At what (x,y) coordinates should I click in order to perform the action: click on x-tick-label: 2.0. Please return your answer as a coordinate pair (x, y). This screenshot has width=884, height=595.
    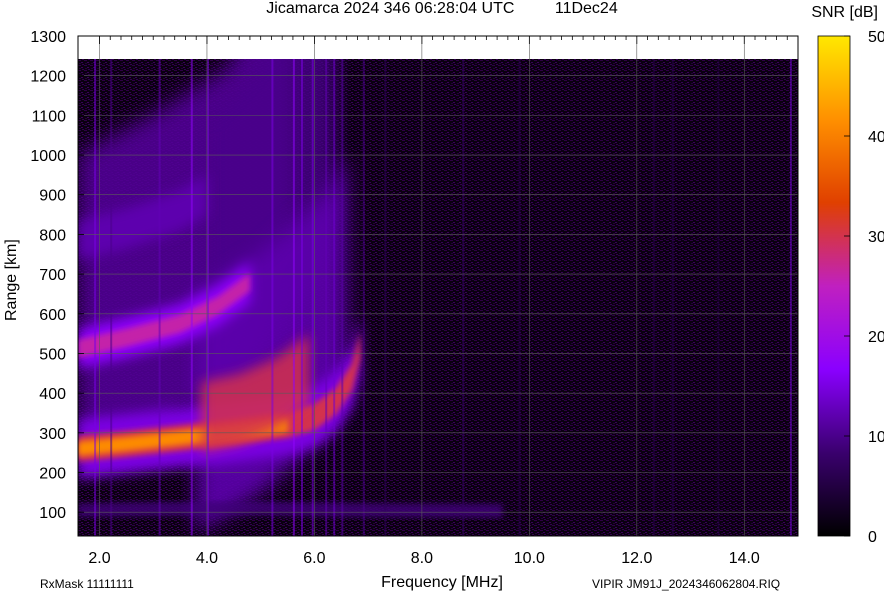
    Looking at the image, I should click on (99, 558).